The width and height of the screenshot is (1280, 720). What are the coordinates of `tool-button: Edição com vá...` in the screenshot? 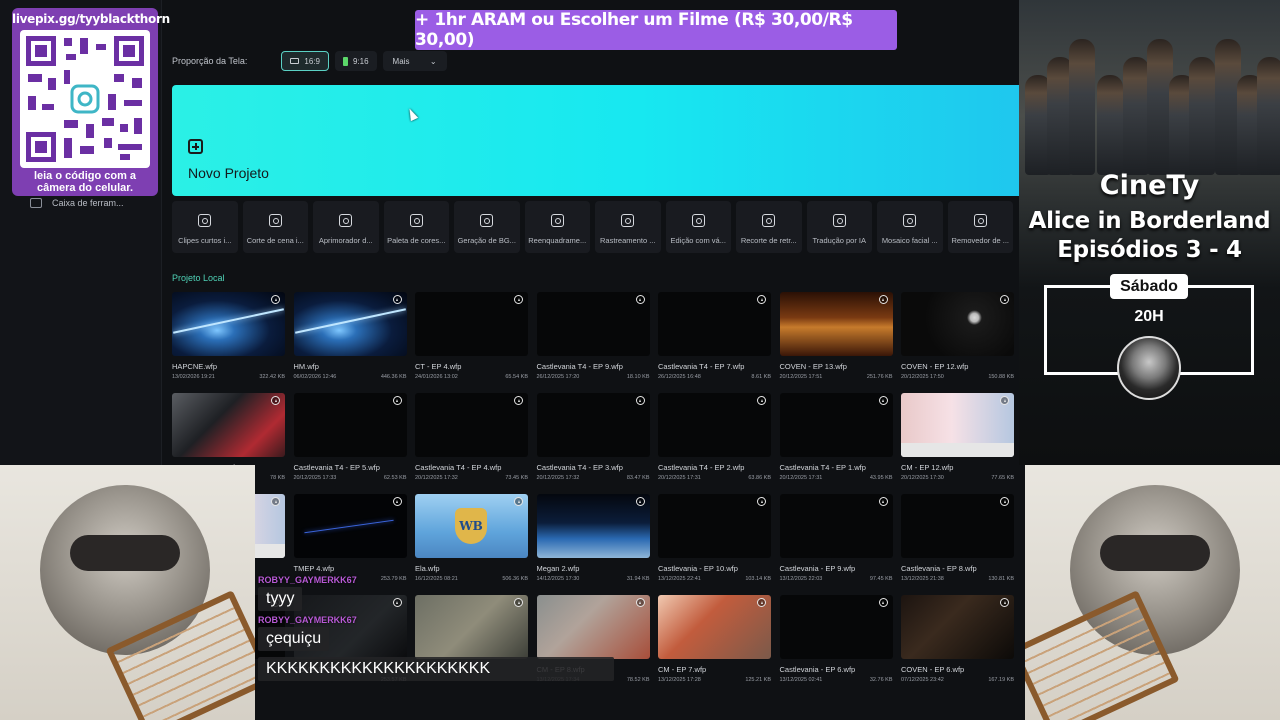 It's located at (698, 227).